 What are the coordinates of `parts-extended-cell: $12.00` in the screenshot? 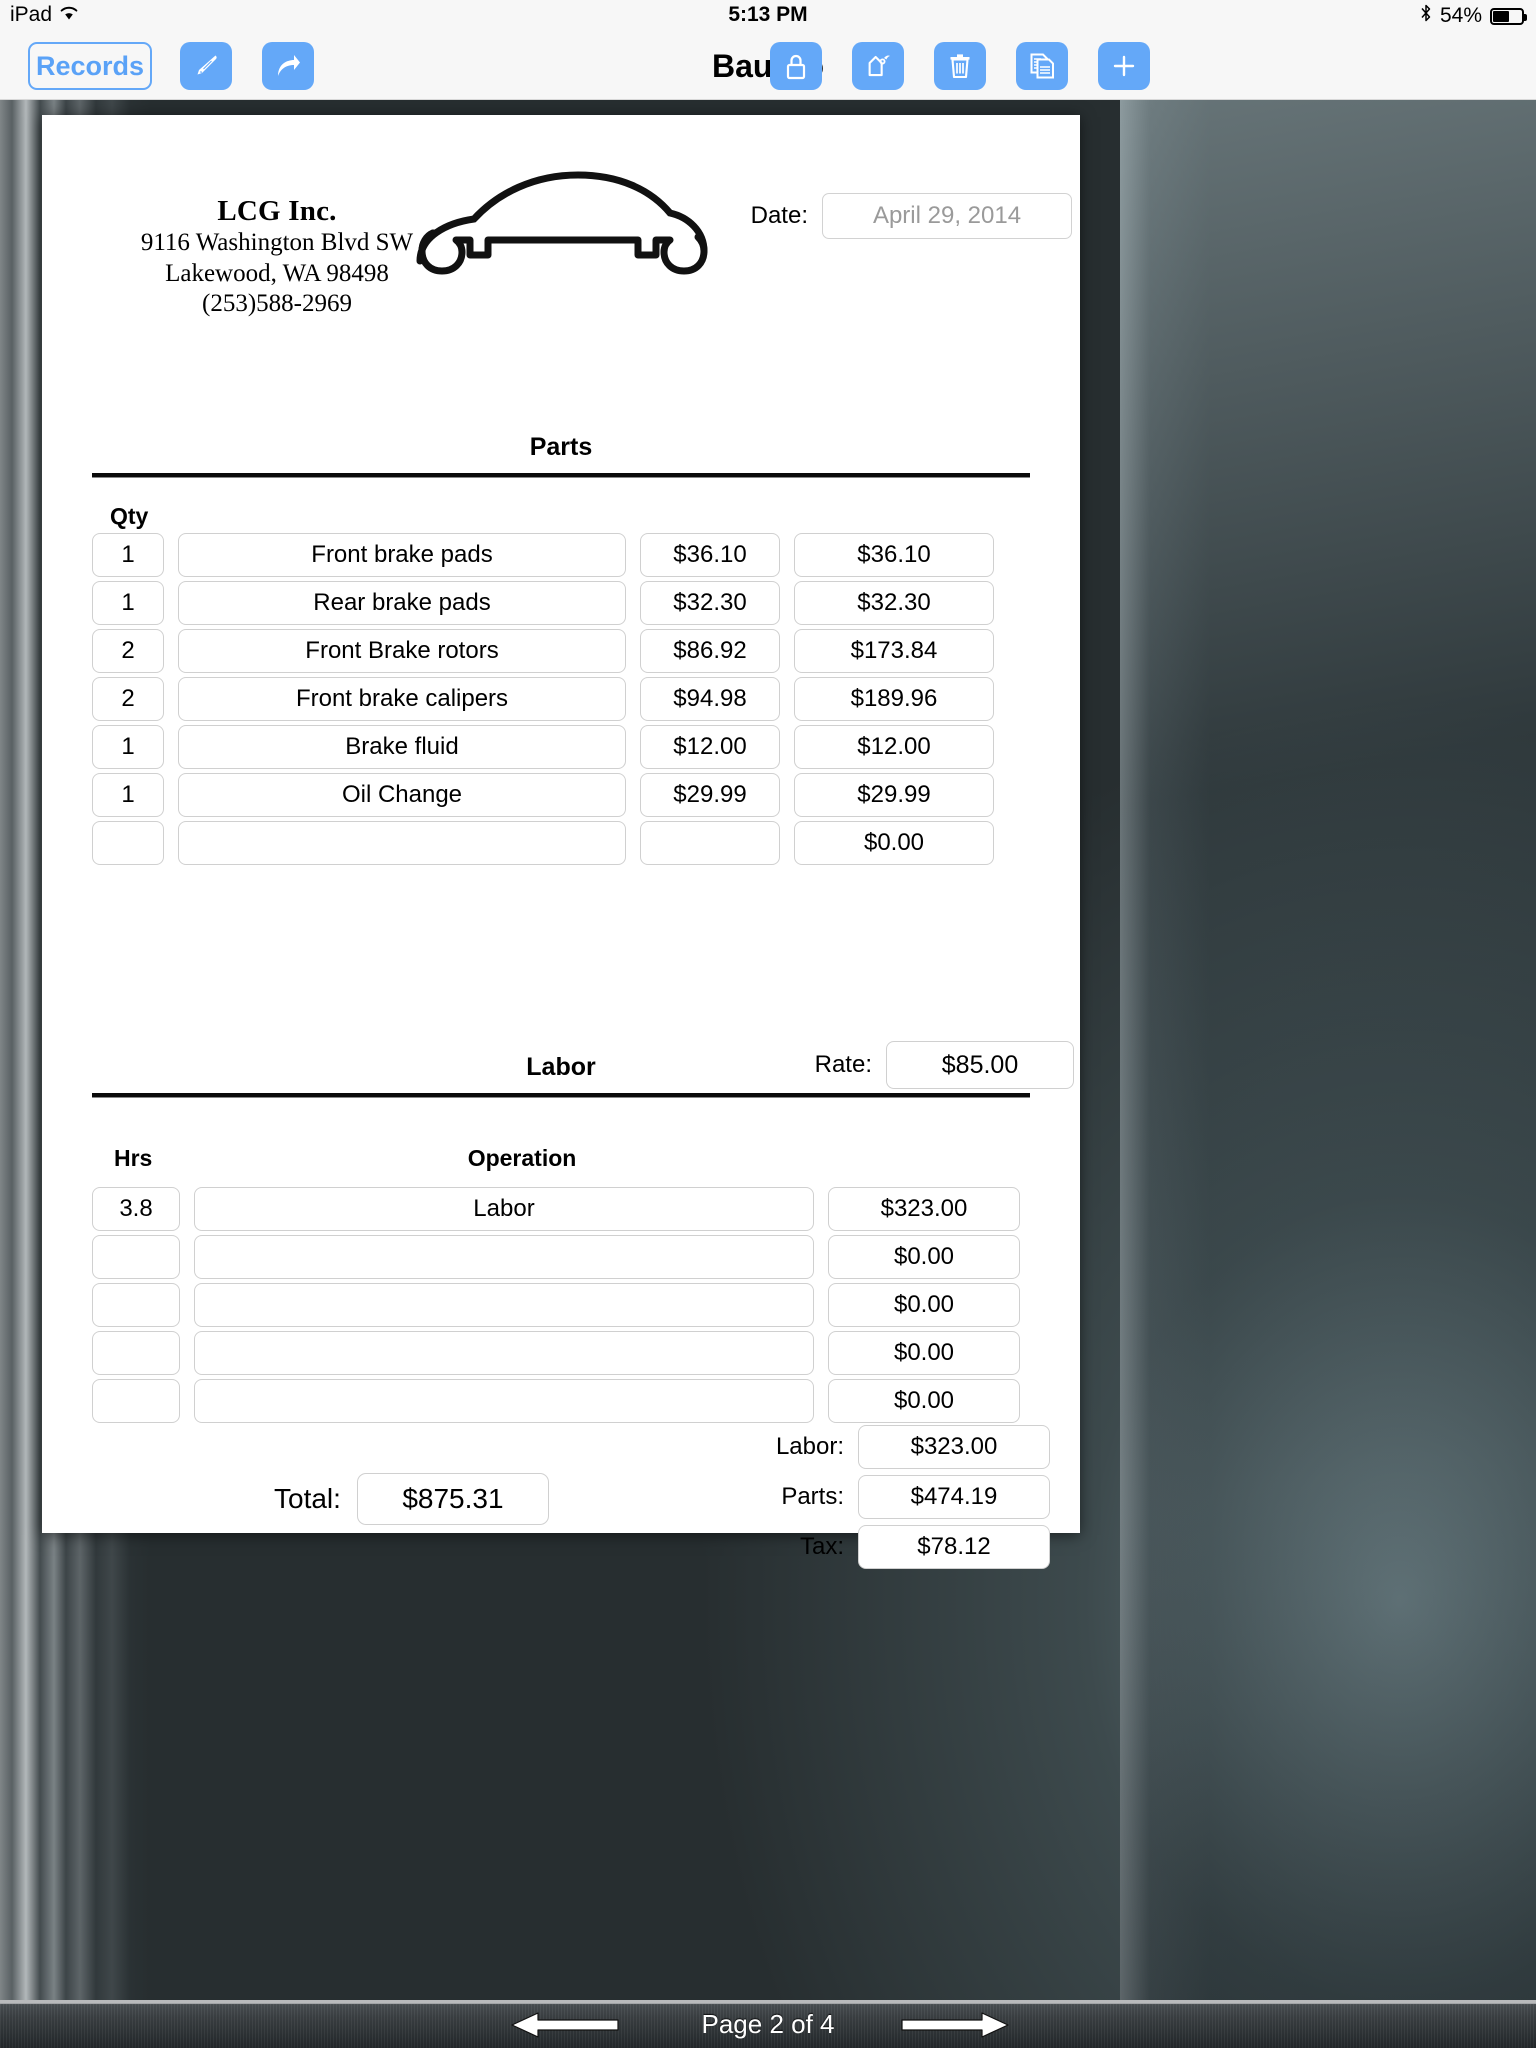 It's located at (894, 747).